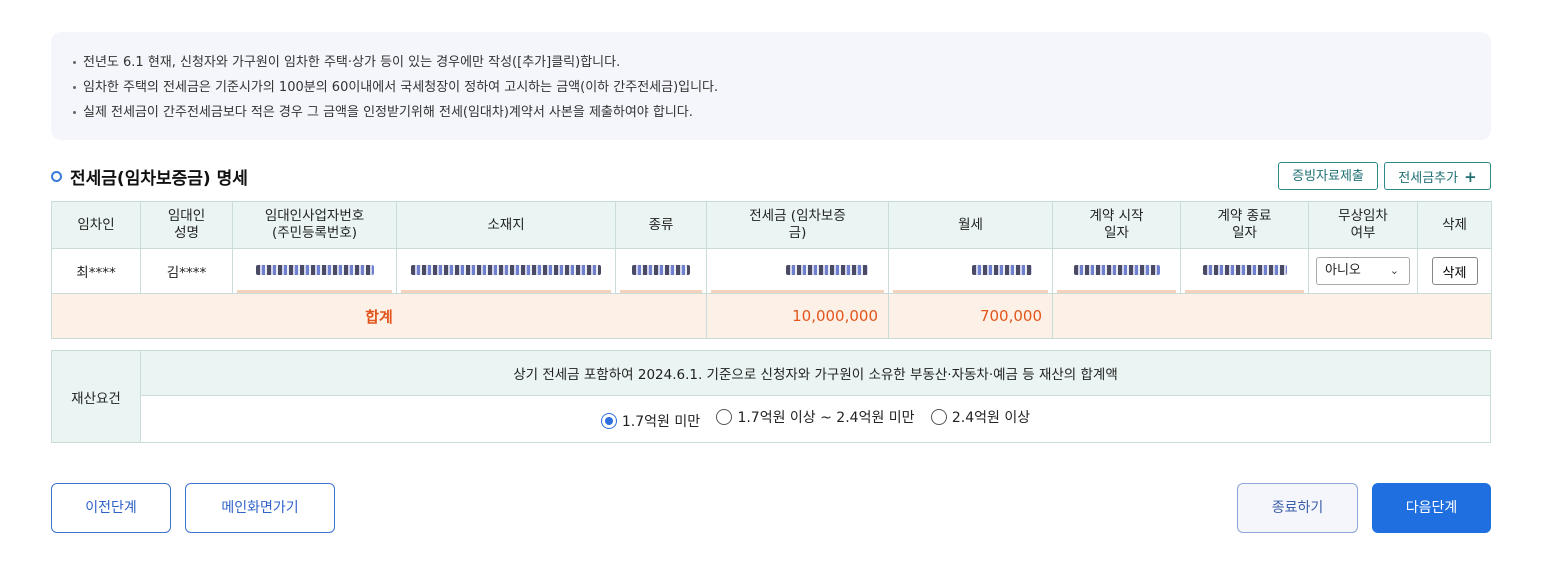  Describe the element at coordinates (506, 225) in the screenshot. I see `header-address: 소재지` at that location.